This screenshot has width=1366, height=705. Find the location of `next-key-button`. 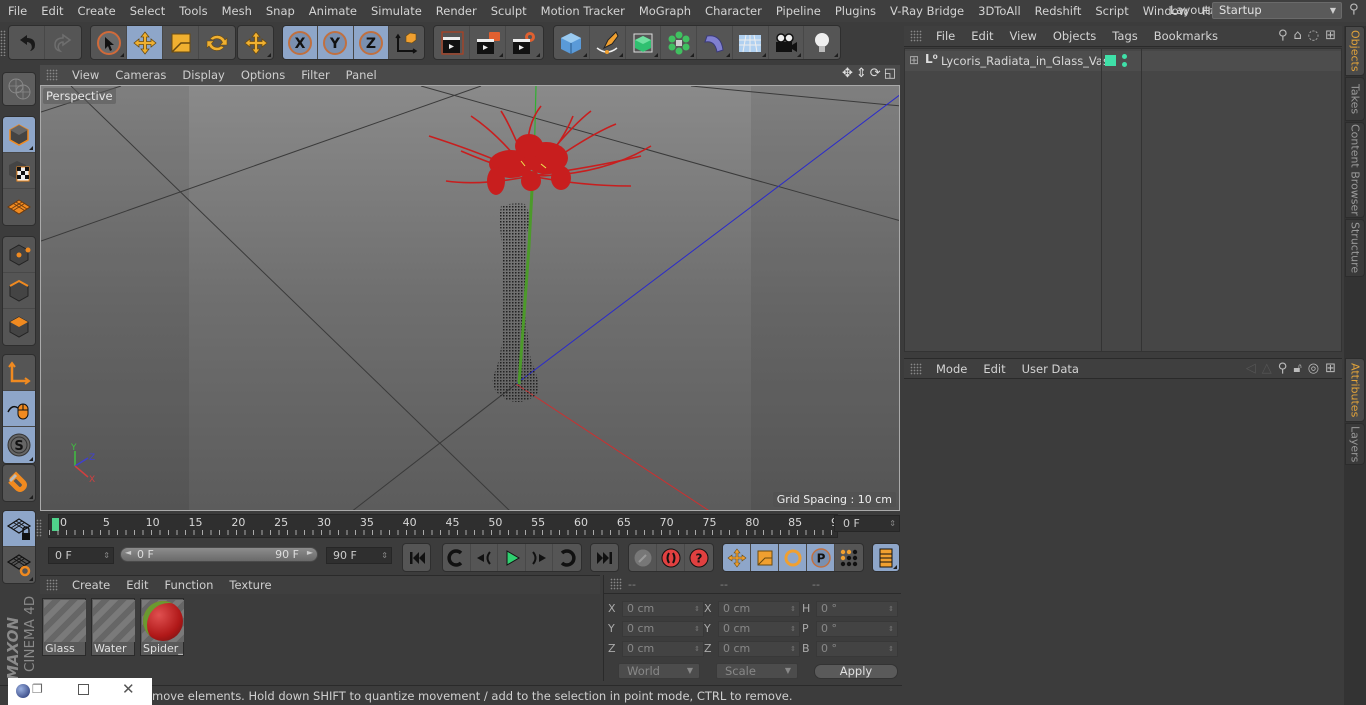

next-key-button is located at coordinates (567, 557).